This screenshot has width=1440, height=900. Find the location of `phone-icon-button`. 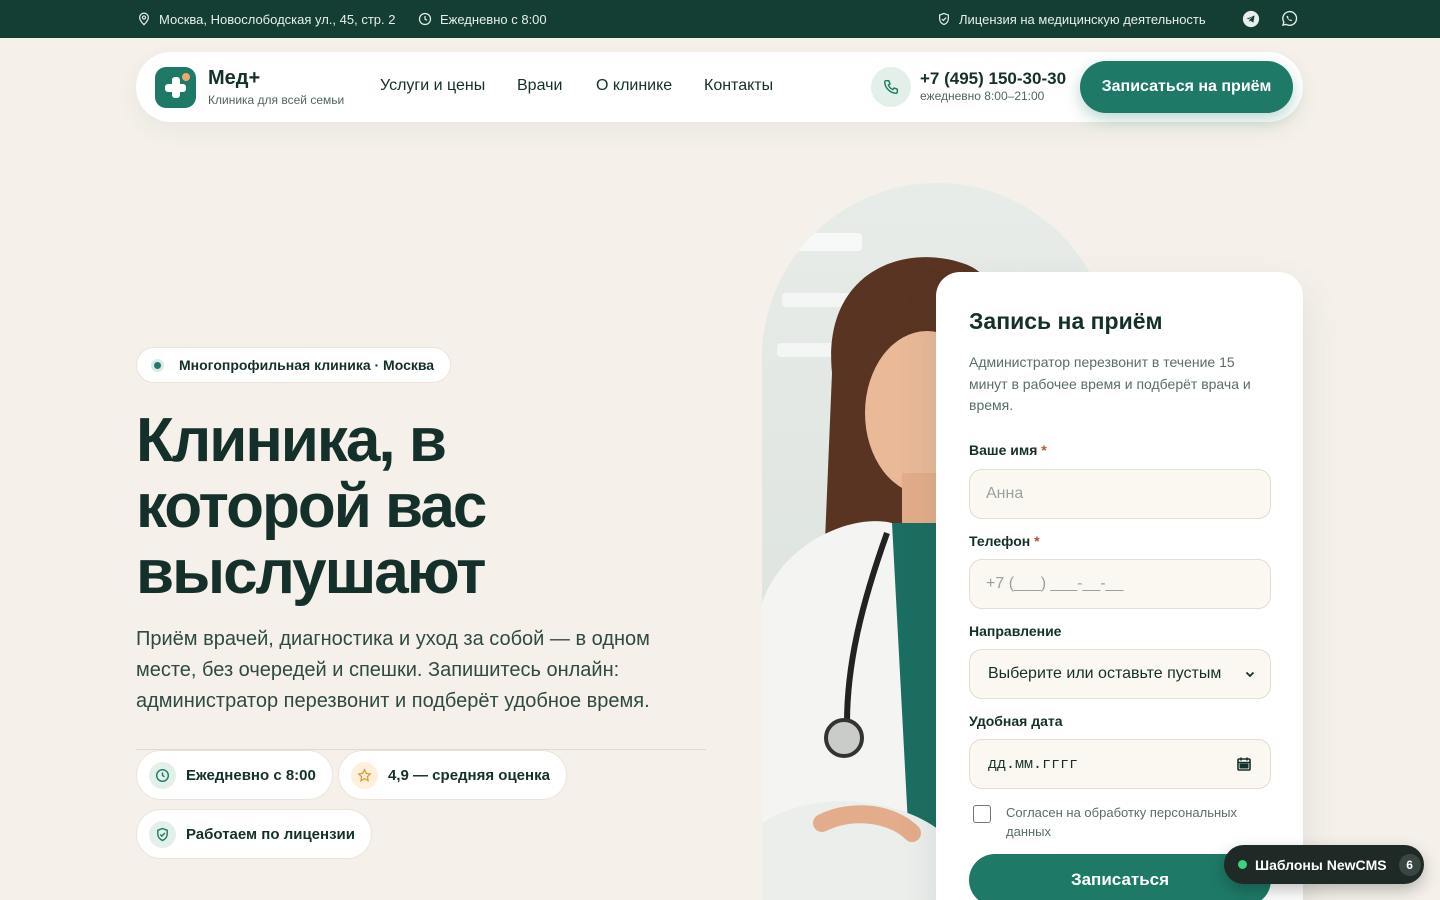

phone-icon-button is located at coordinates (891, 87).